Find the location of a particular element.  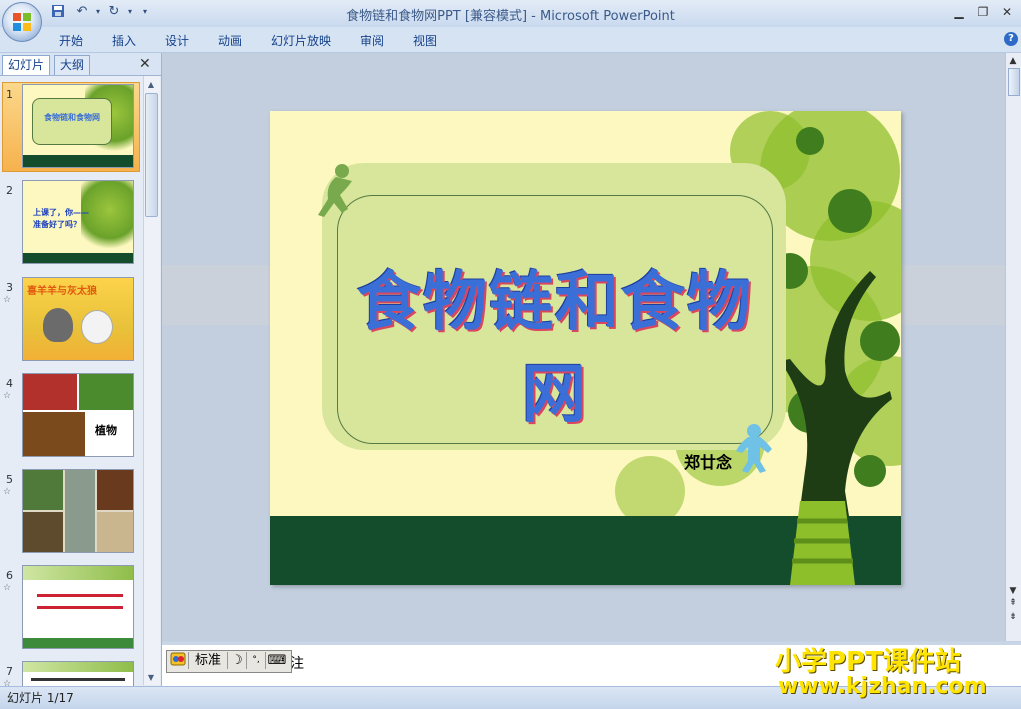

editor-scrollbar is located at coordinates (1013, 347).